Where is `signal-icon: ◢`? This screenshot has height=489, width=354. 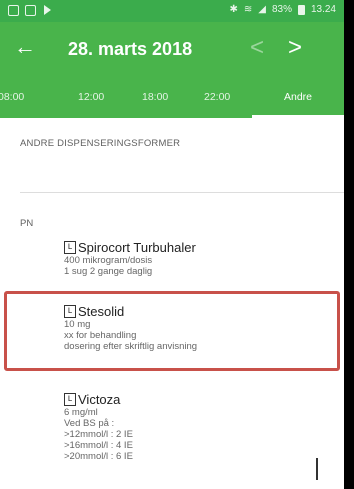
signal-icon: ◢ is located at coordinates (262, 9).